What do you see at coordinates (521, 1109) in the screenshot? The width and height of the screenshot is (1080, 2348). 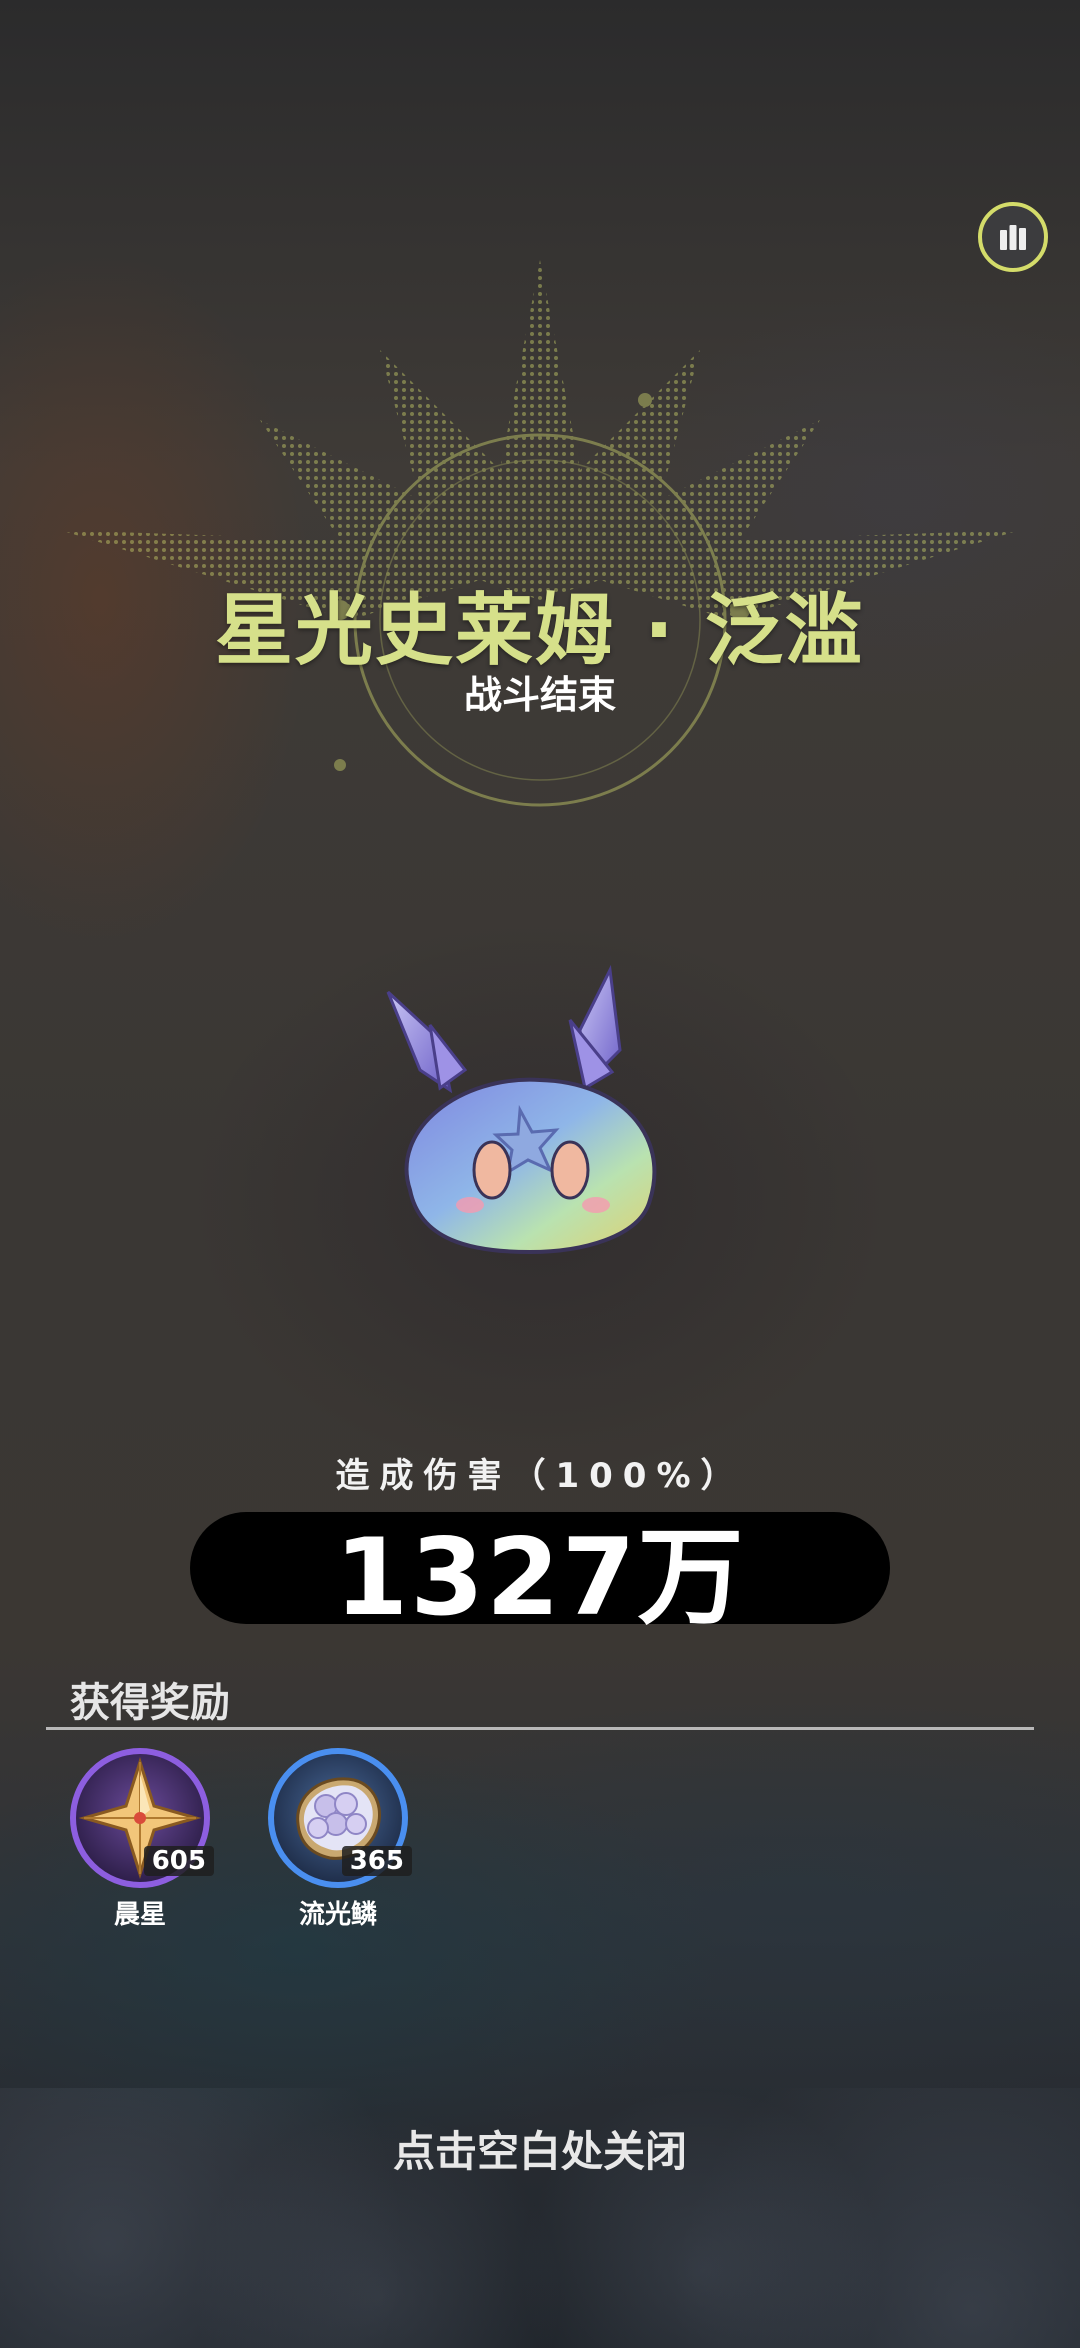 I see `star-slime-portrait` at bounding box center [521, 1109].